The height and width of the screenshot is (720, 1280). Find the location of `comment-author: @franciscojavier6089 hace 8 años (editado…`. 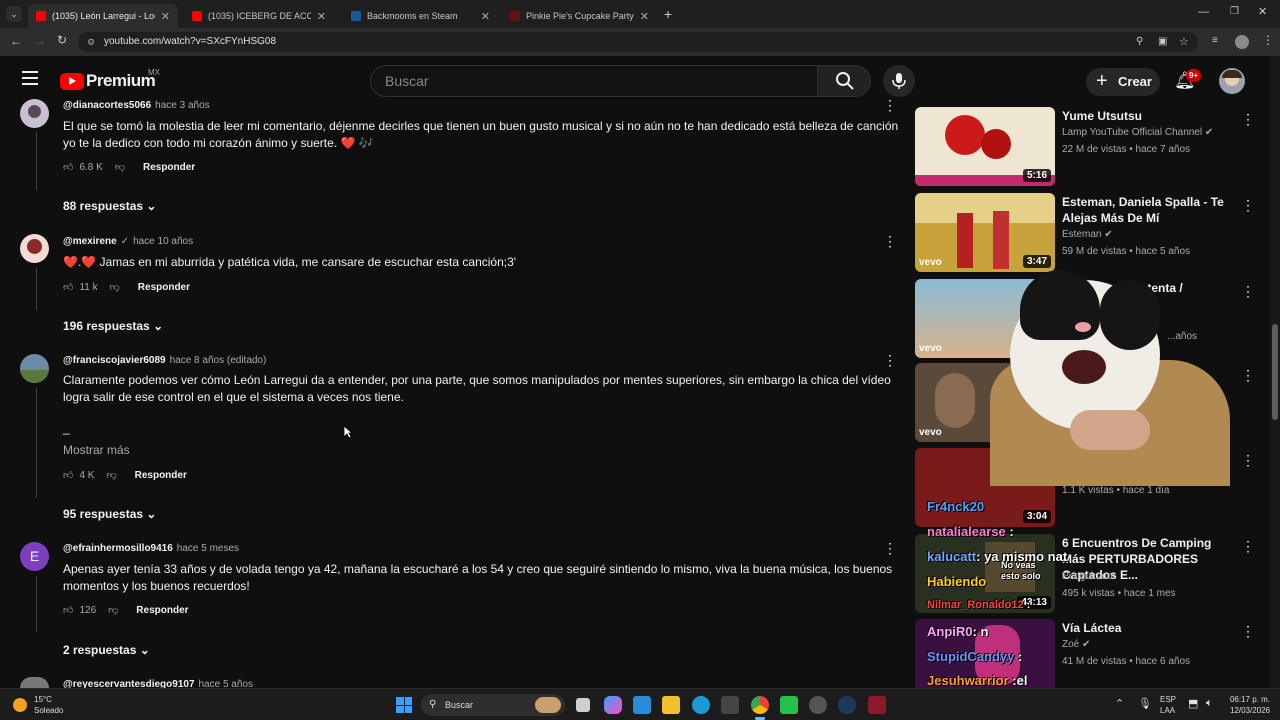

comment-author: @franciscojavier6089 hace 8 años (editado… is located at coordinates (164, 360).